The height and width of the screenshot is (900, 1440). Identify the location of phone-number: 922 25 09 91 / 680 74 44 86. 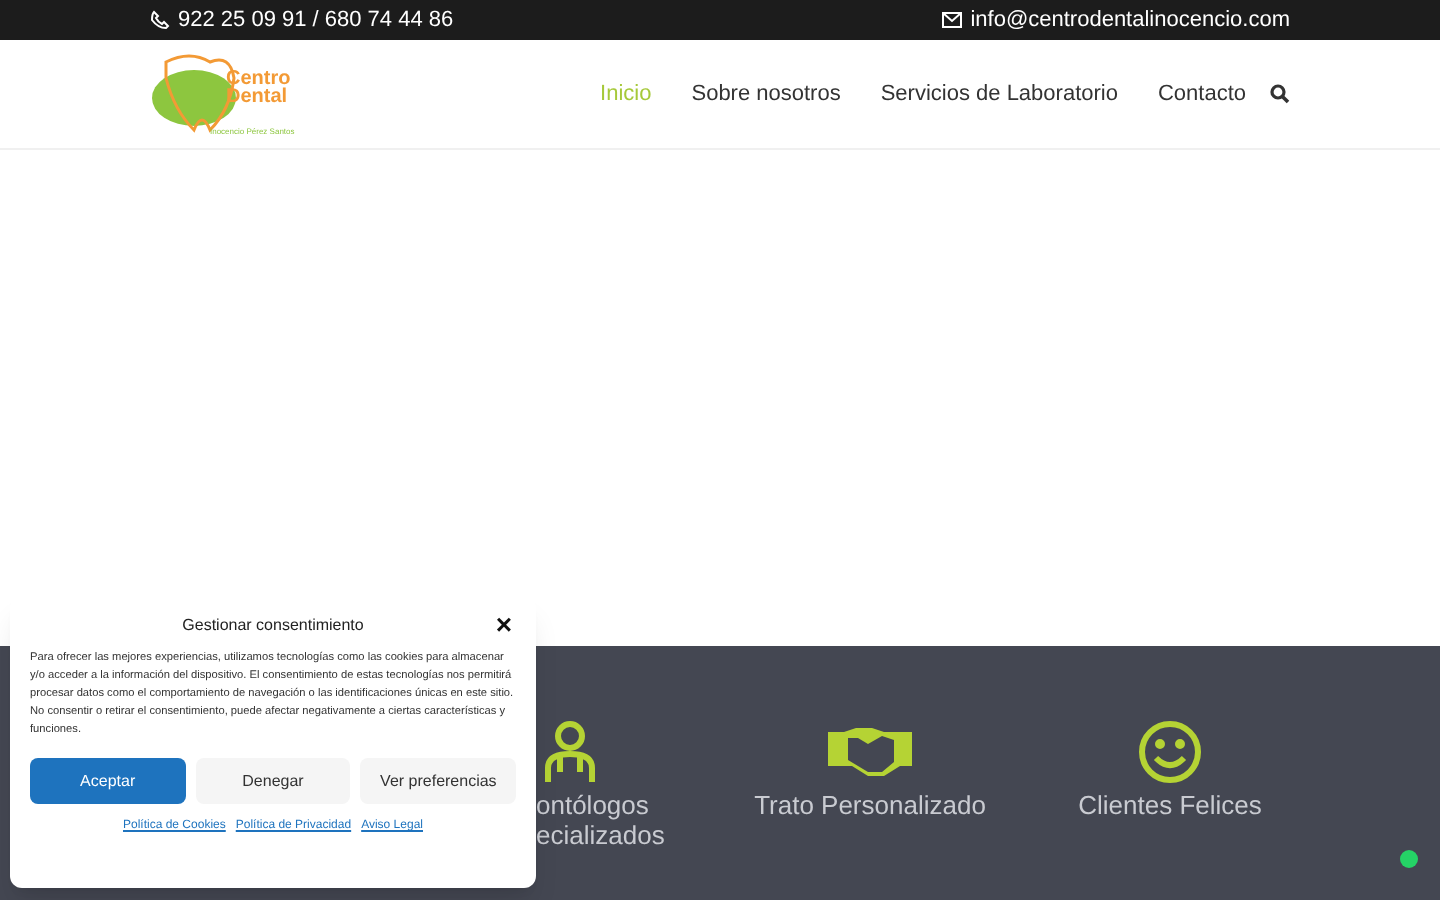
(316, 20).